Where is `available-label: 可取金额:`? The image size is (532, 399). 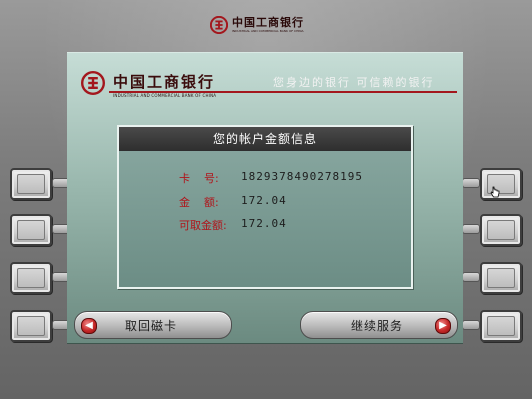
available-label: 可取金额: is located at coordinates (203, 225).